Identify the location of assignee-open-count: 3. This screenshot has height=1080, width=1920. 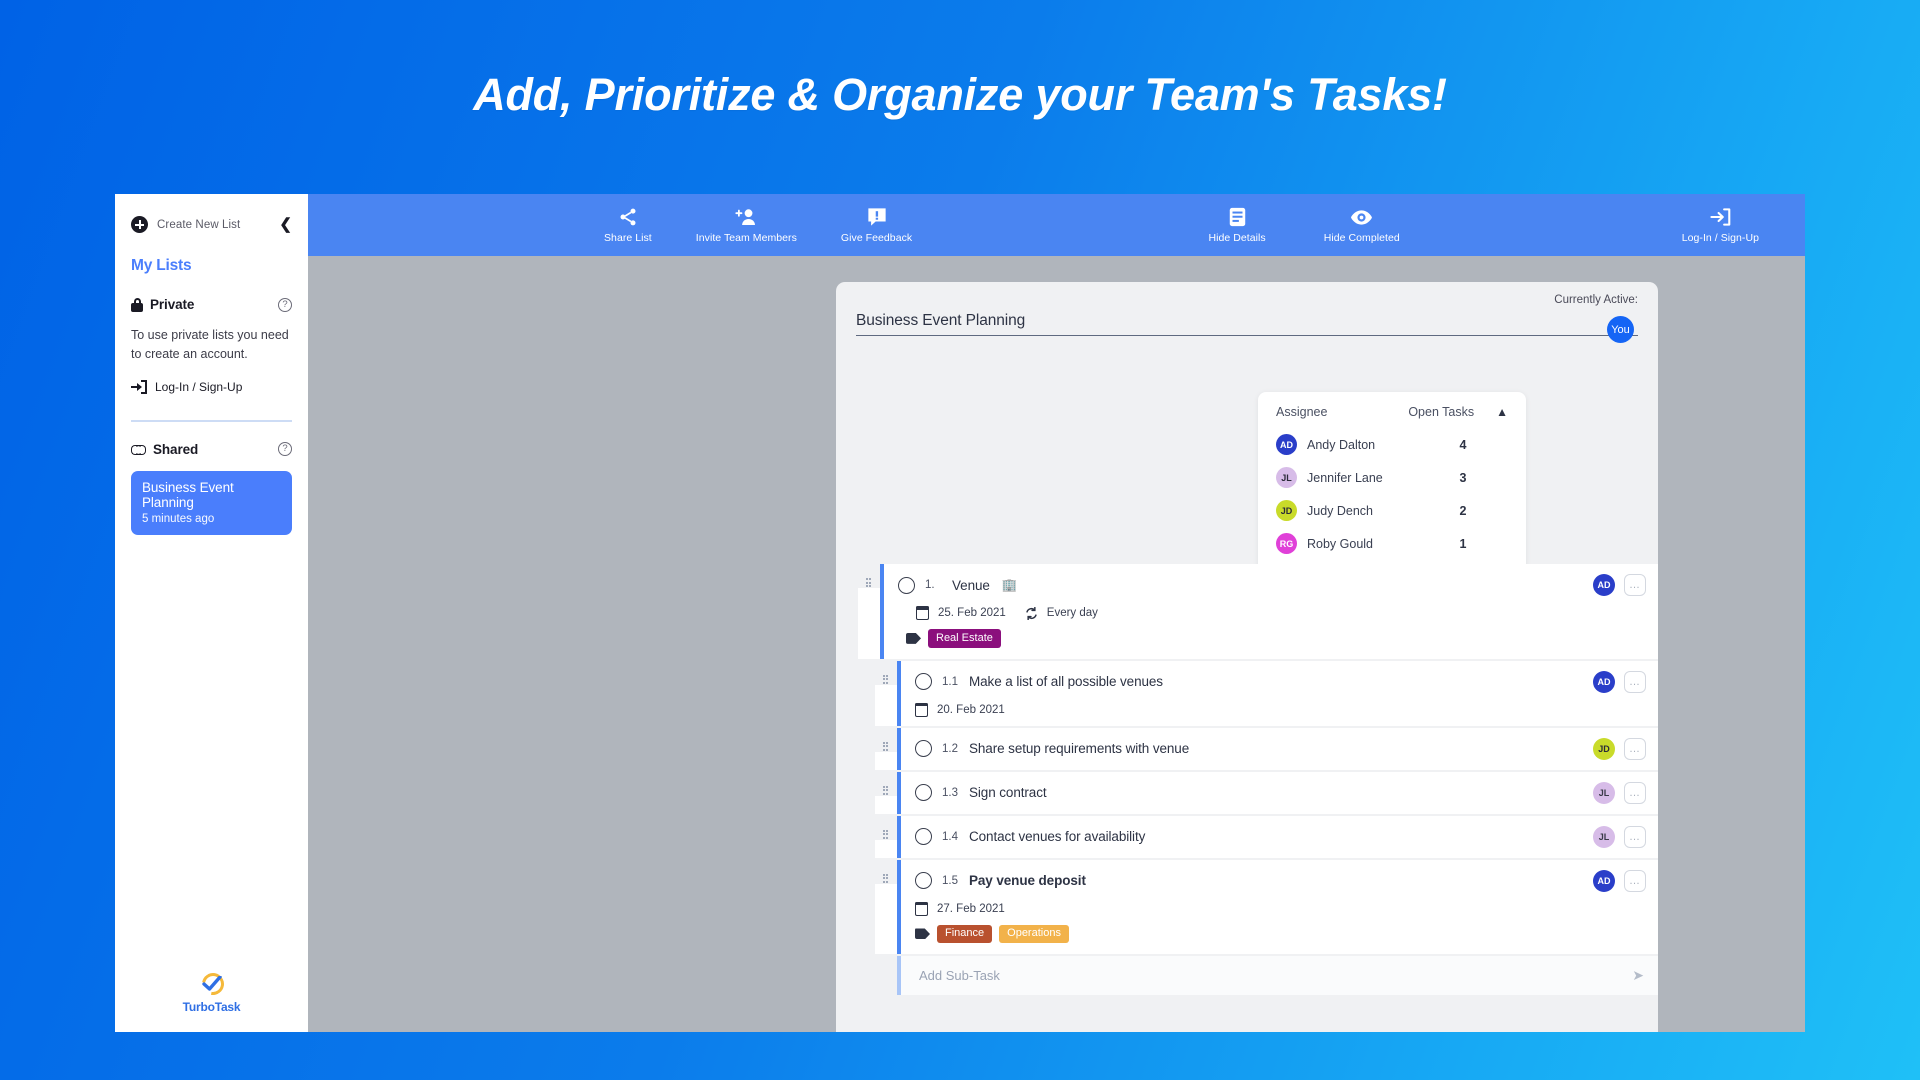
(1463, 477).